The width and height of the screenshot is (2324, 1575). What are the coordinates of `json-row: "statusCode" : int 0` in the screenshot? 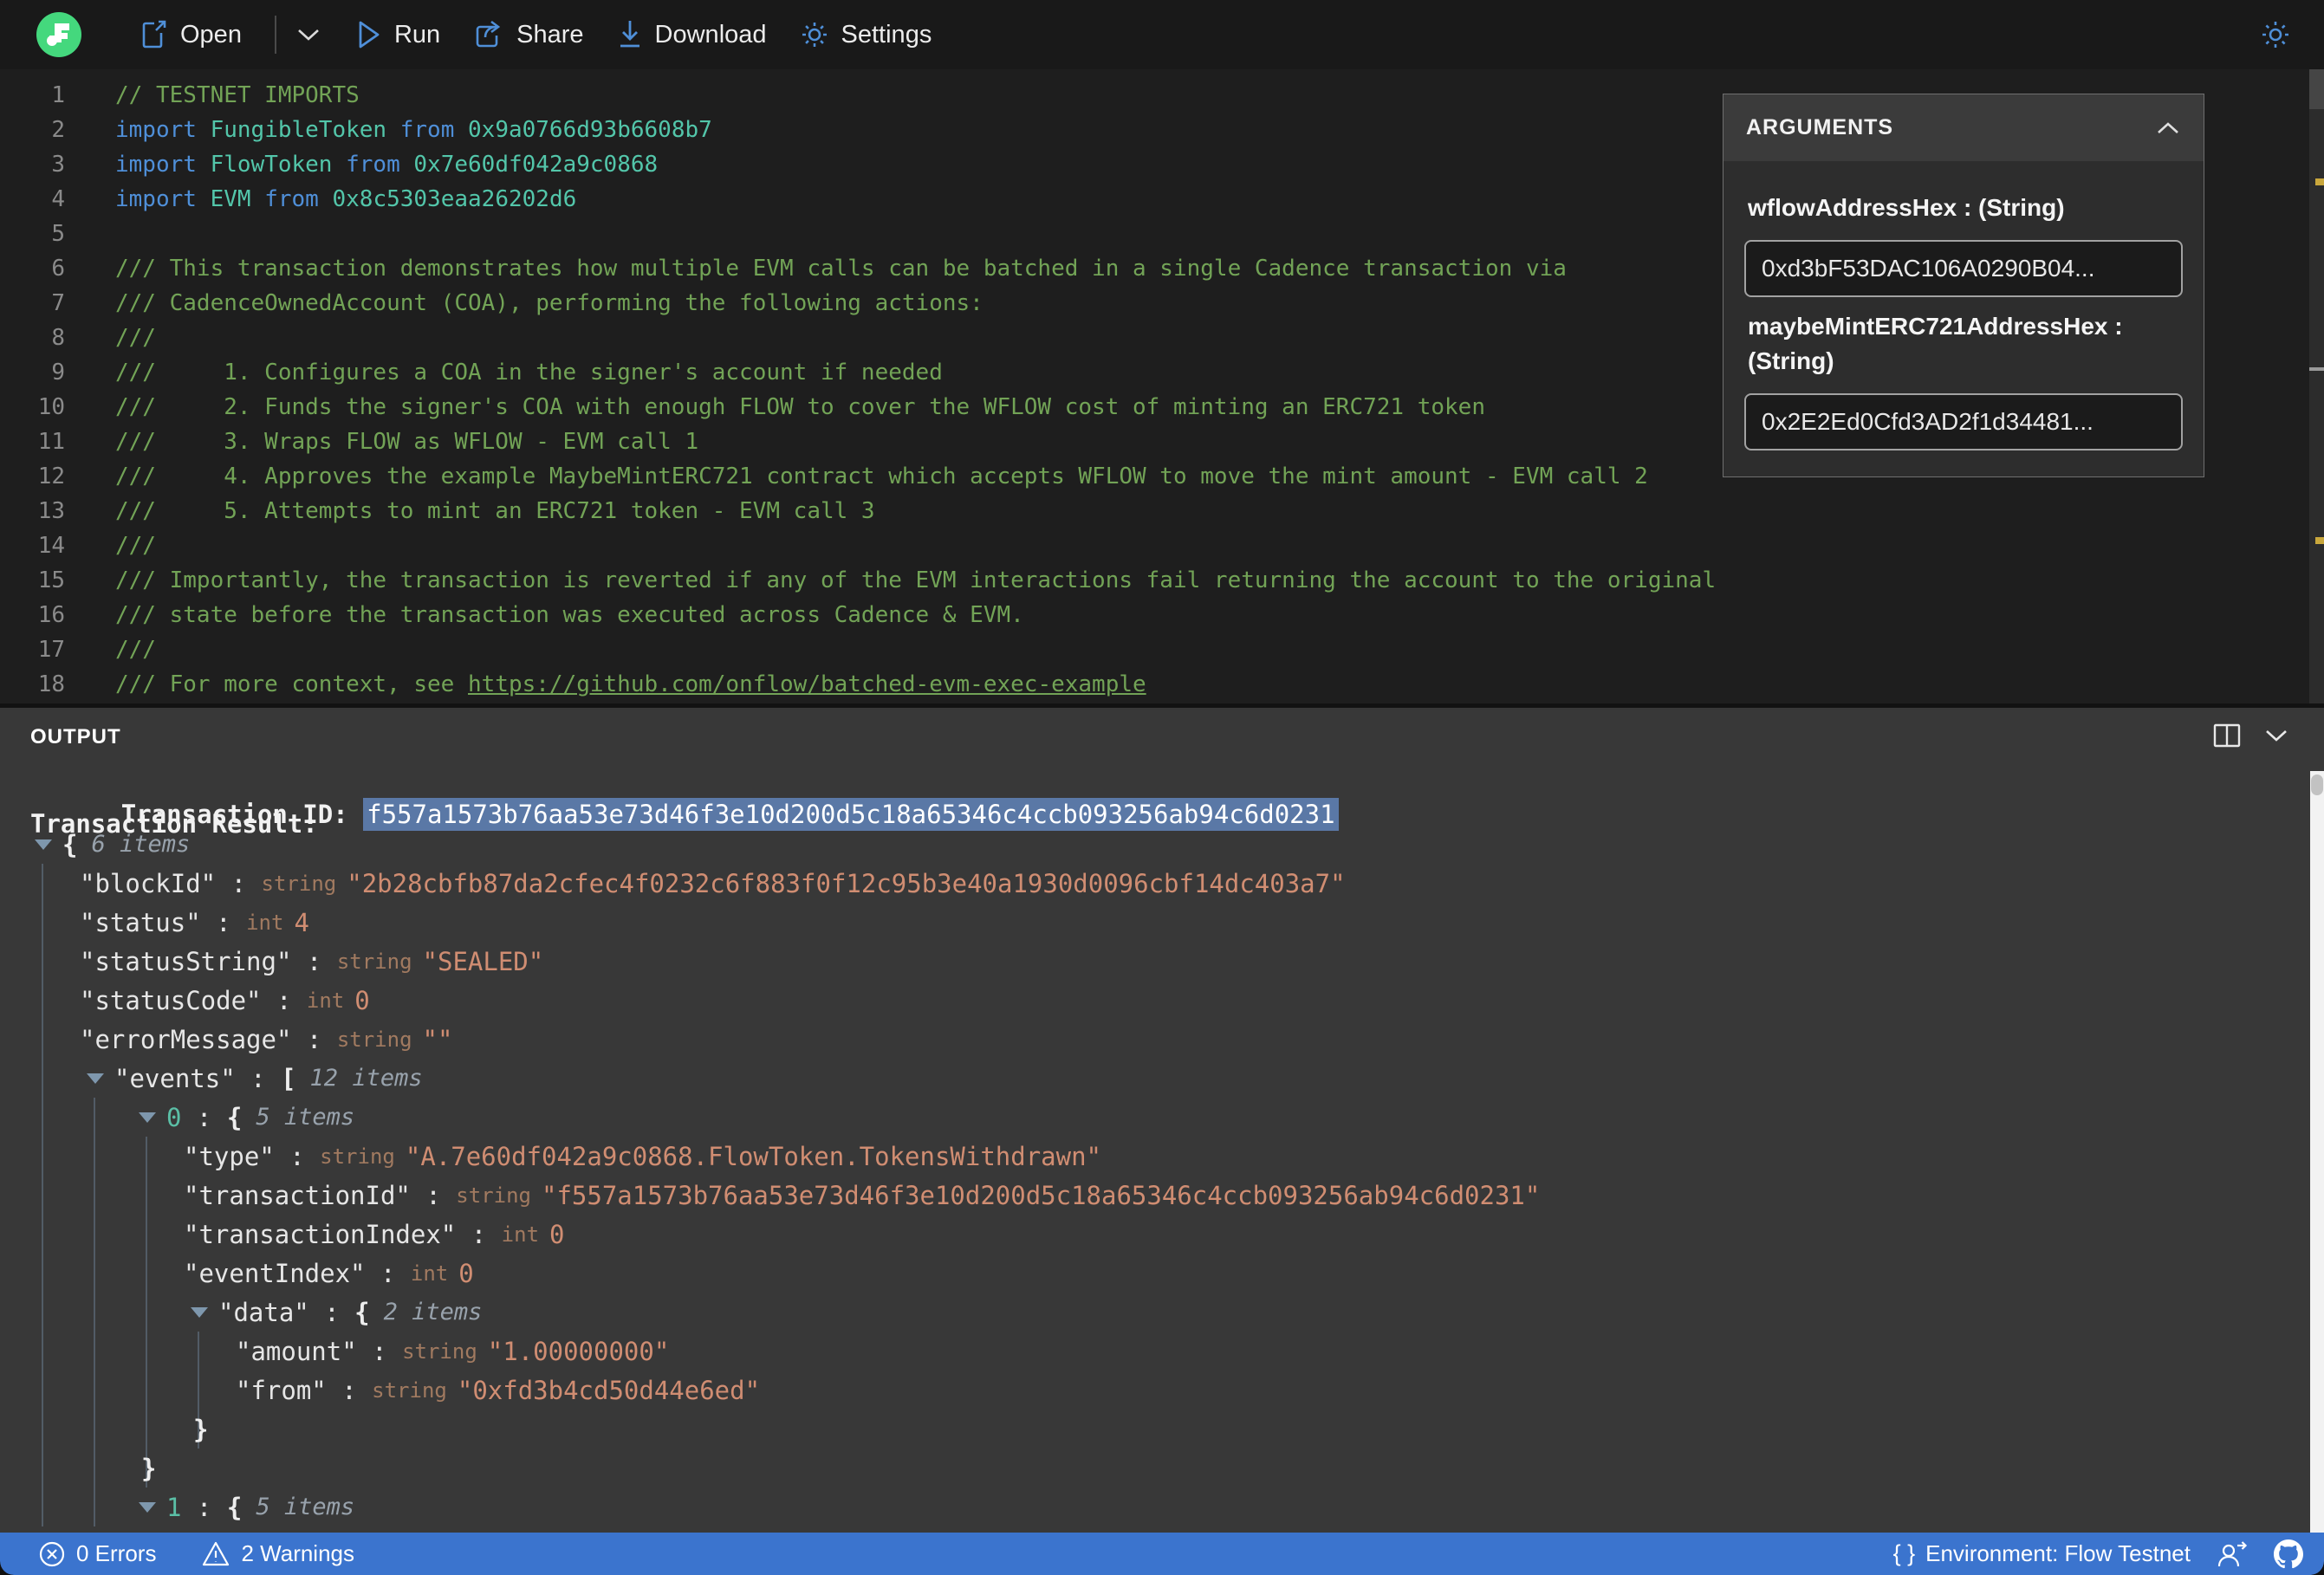 It's located at (1154, 1000).